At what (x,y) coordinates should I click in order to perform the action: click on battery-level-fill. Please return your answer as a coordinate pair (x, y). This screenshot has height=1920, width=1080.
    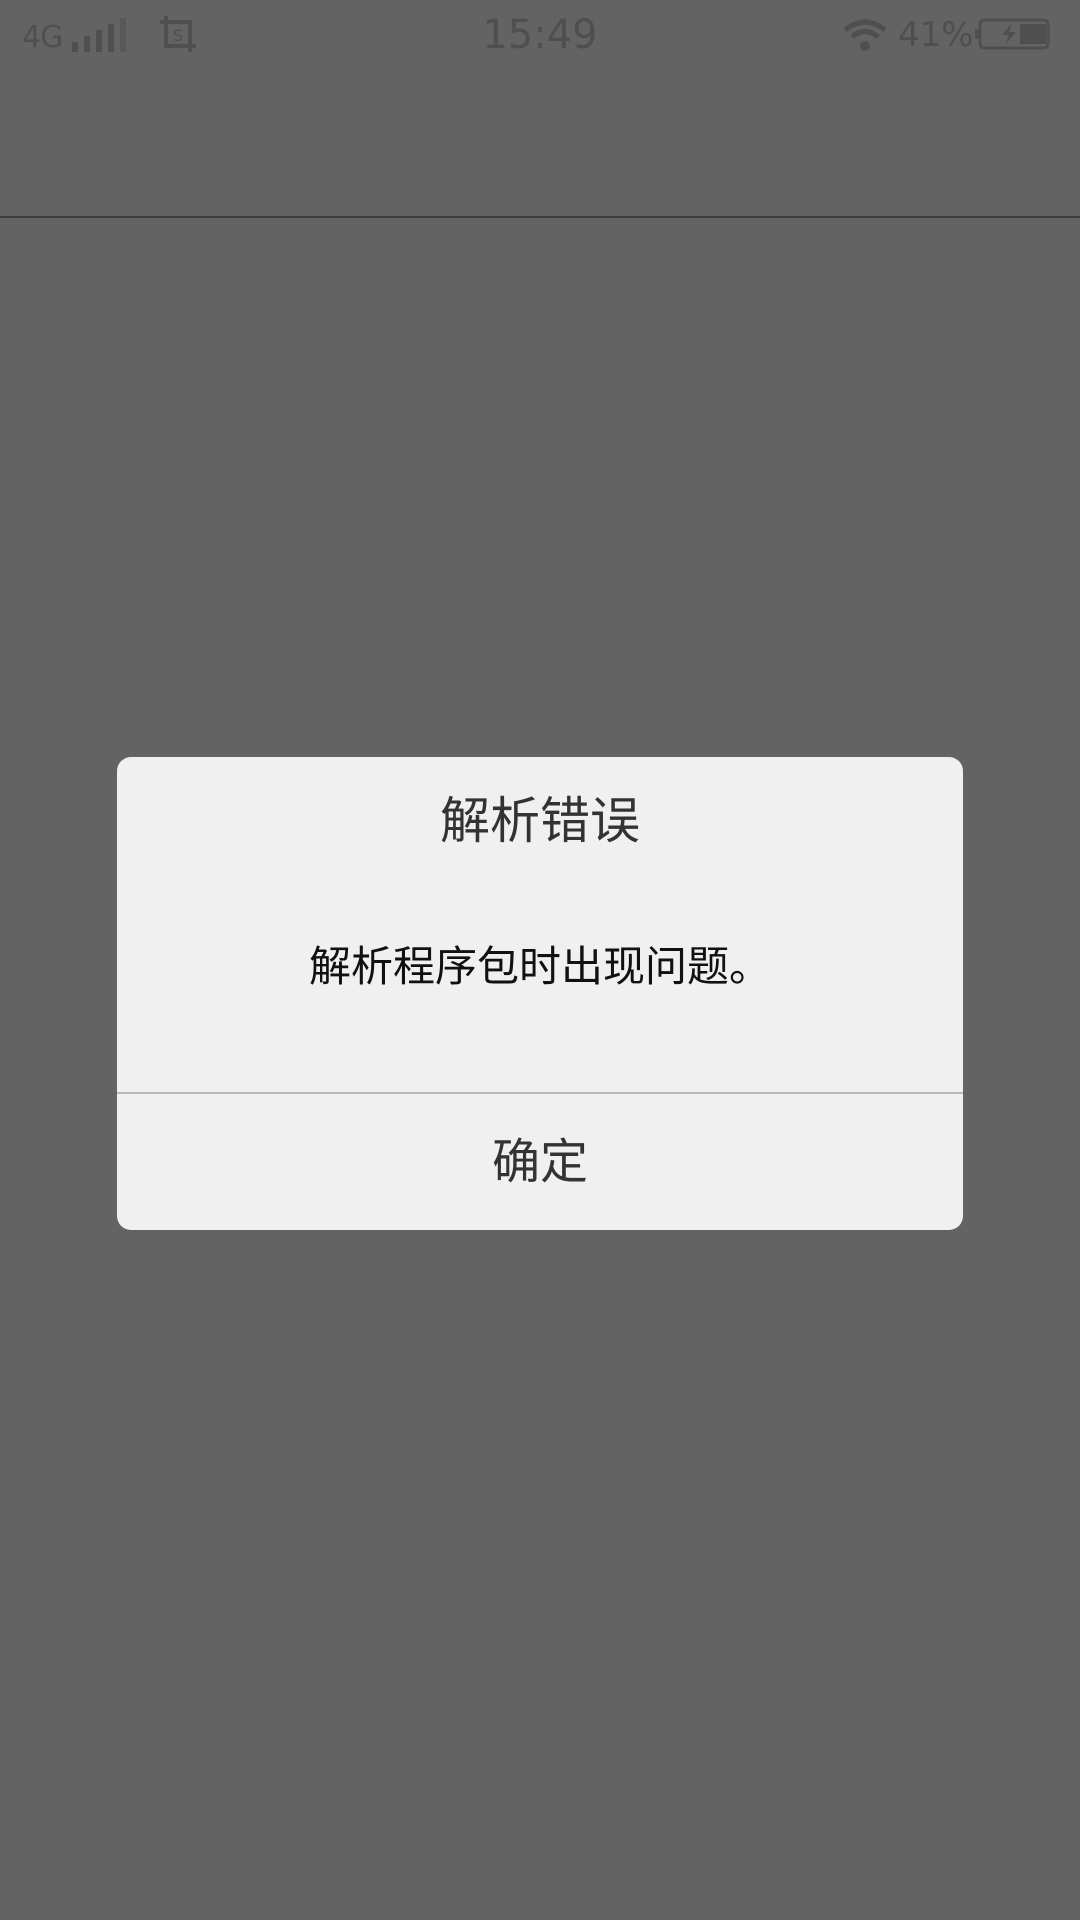
    Looking at the image, I should click on (1033, 34).